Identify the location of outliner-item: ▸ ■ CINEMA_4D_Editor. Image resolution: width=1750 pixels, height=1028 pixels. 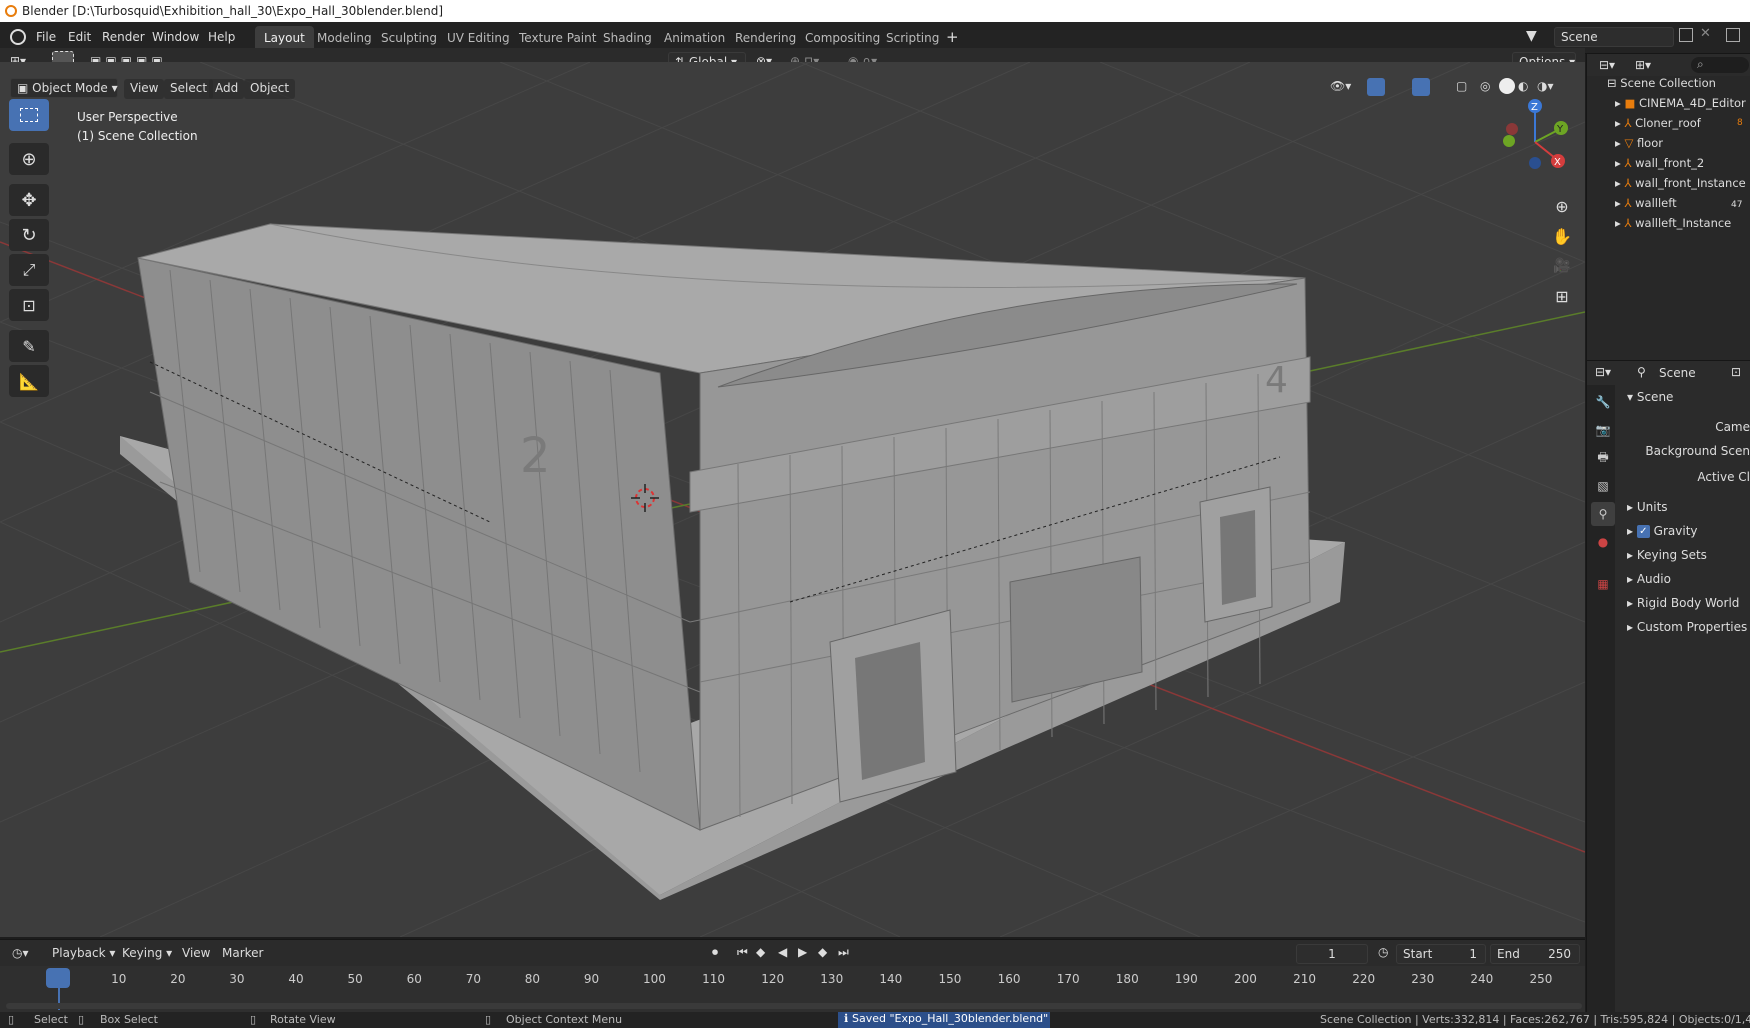
(1668, 106).